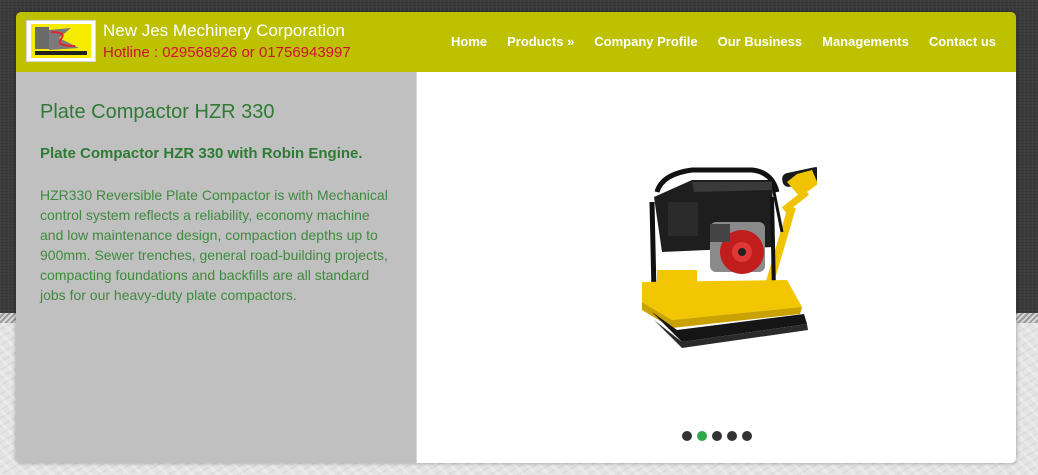  What do you see at coordinates (645, 41) in the screenshot?
I see `nav-company-profile: Company Profile` at bounding box center [645, 41].